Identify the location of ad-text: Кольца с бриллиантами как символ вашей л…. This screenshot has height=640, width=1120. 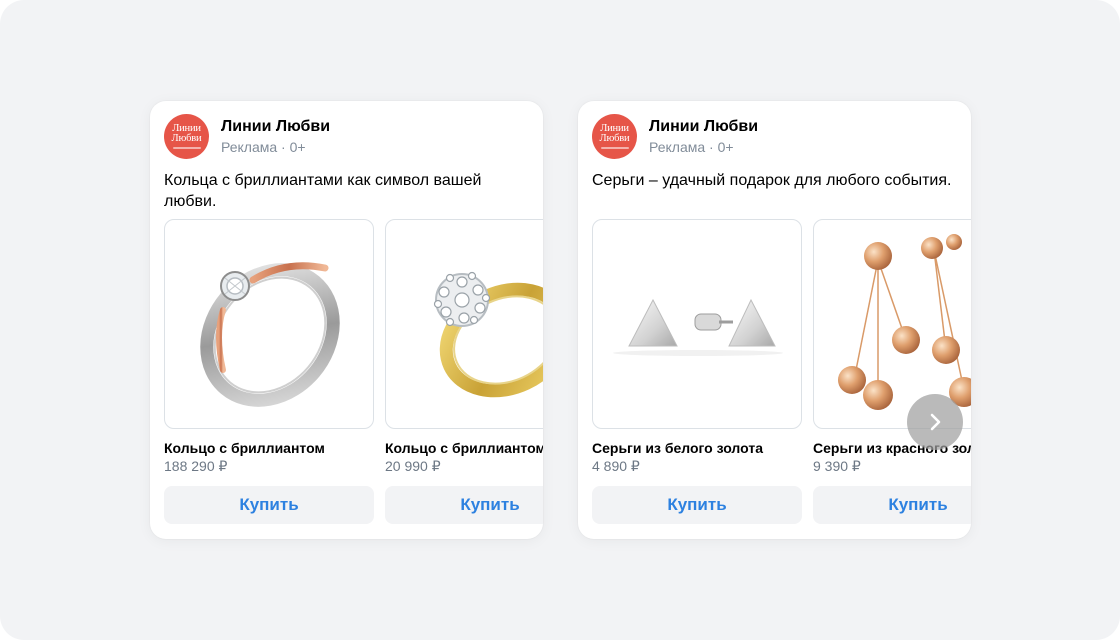
(323, 191).